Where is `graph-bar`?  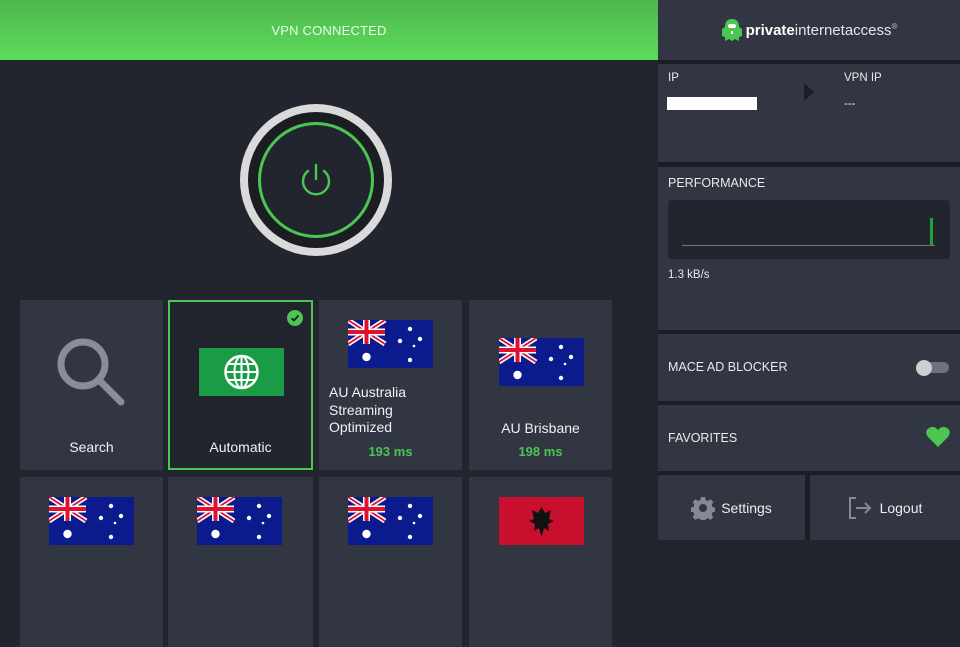
graph-bar is located at coordinates (931, 231).